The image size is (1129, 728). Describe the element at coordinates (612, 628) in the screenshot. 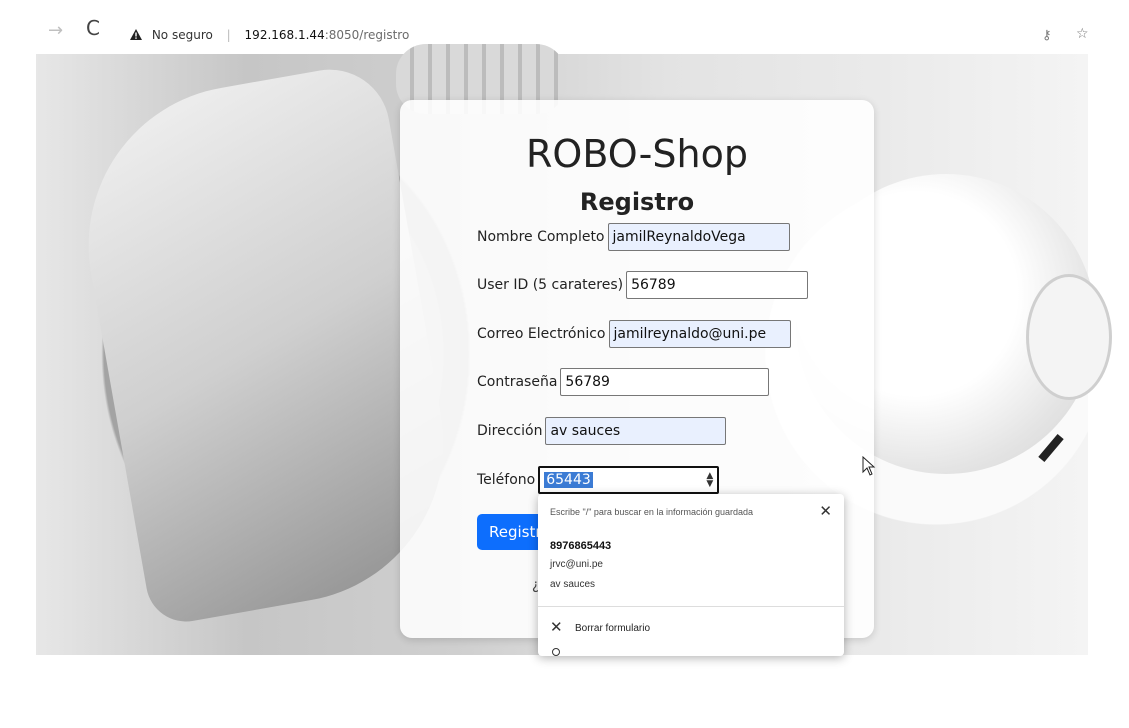

I see `clear-form-button: Borrar formulario` at that location.